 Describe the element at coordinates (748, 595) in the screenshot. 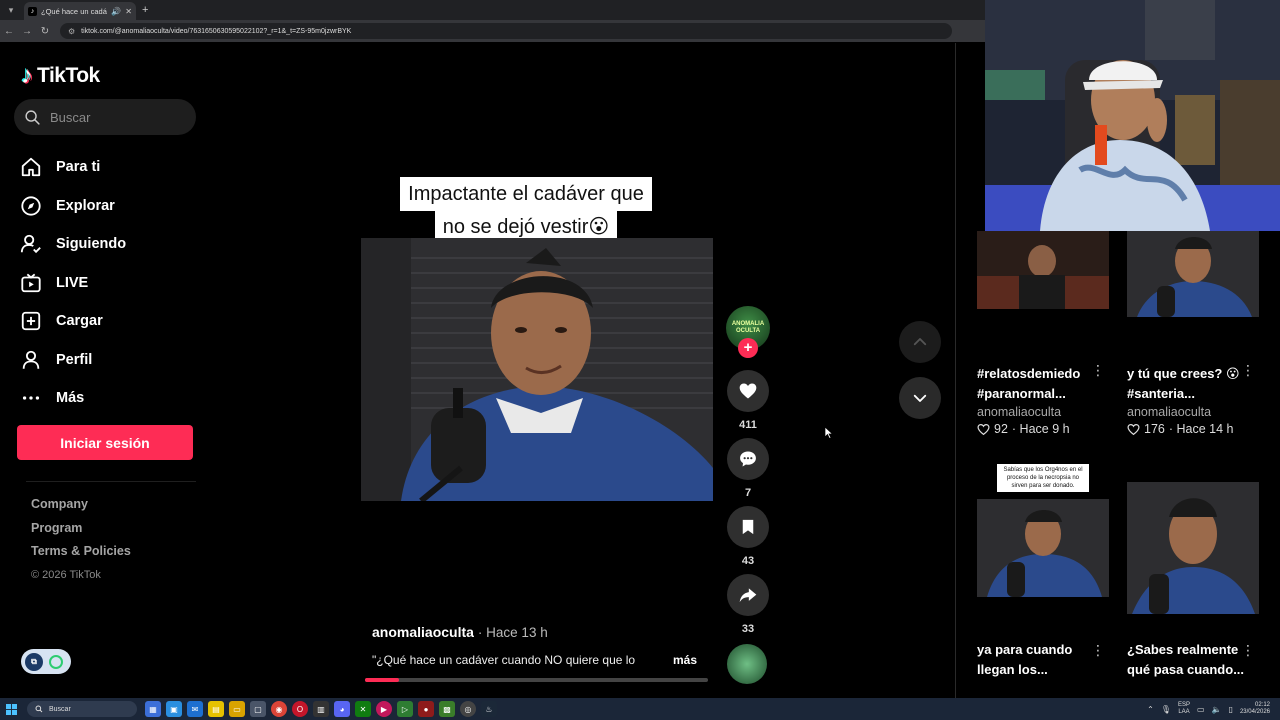

I see `share-button` at that location.